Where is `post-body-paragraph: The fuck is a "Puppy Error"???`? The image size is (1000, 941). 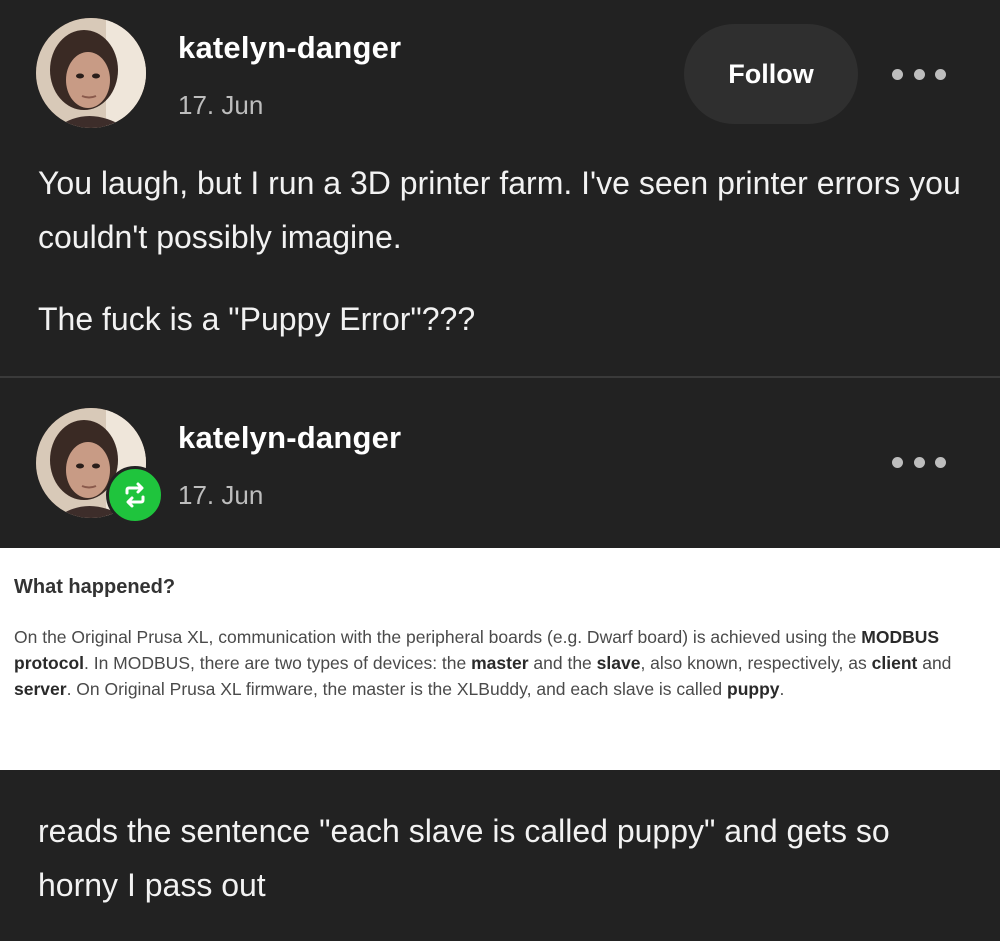
post-body-paragraph: The fuck is a "Puppy Error"??? is located at coordinates (257, 319).